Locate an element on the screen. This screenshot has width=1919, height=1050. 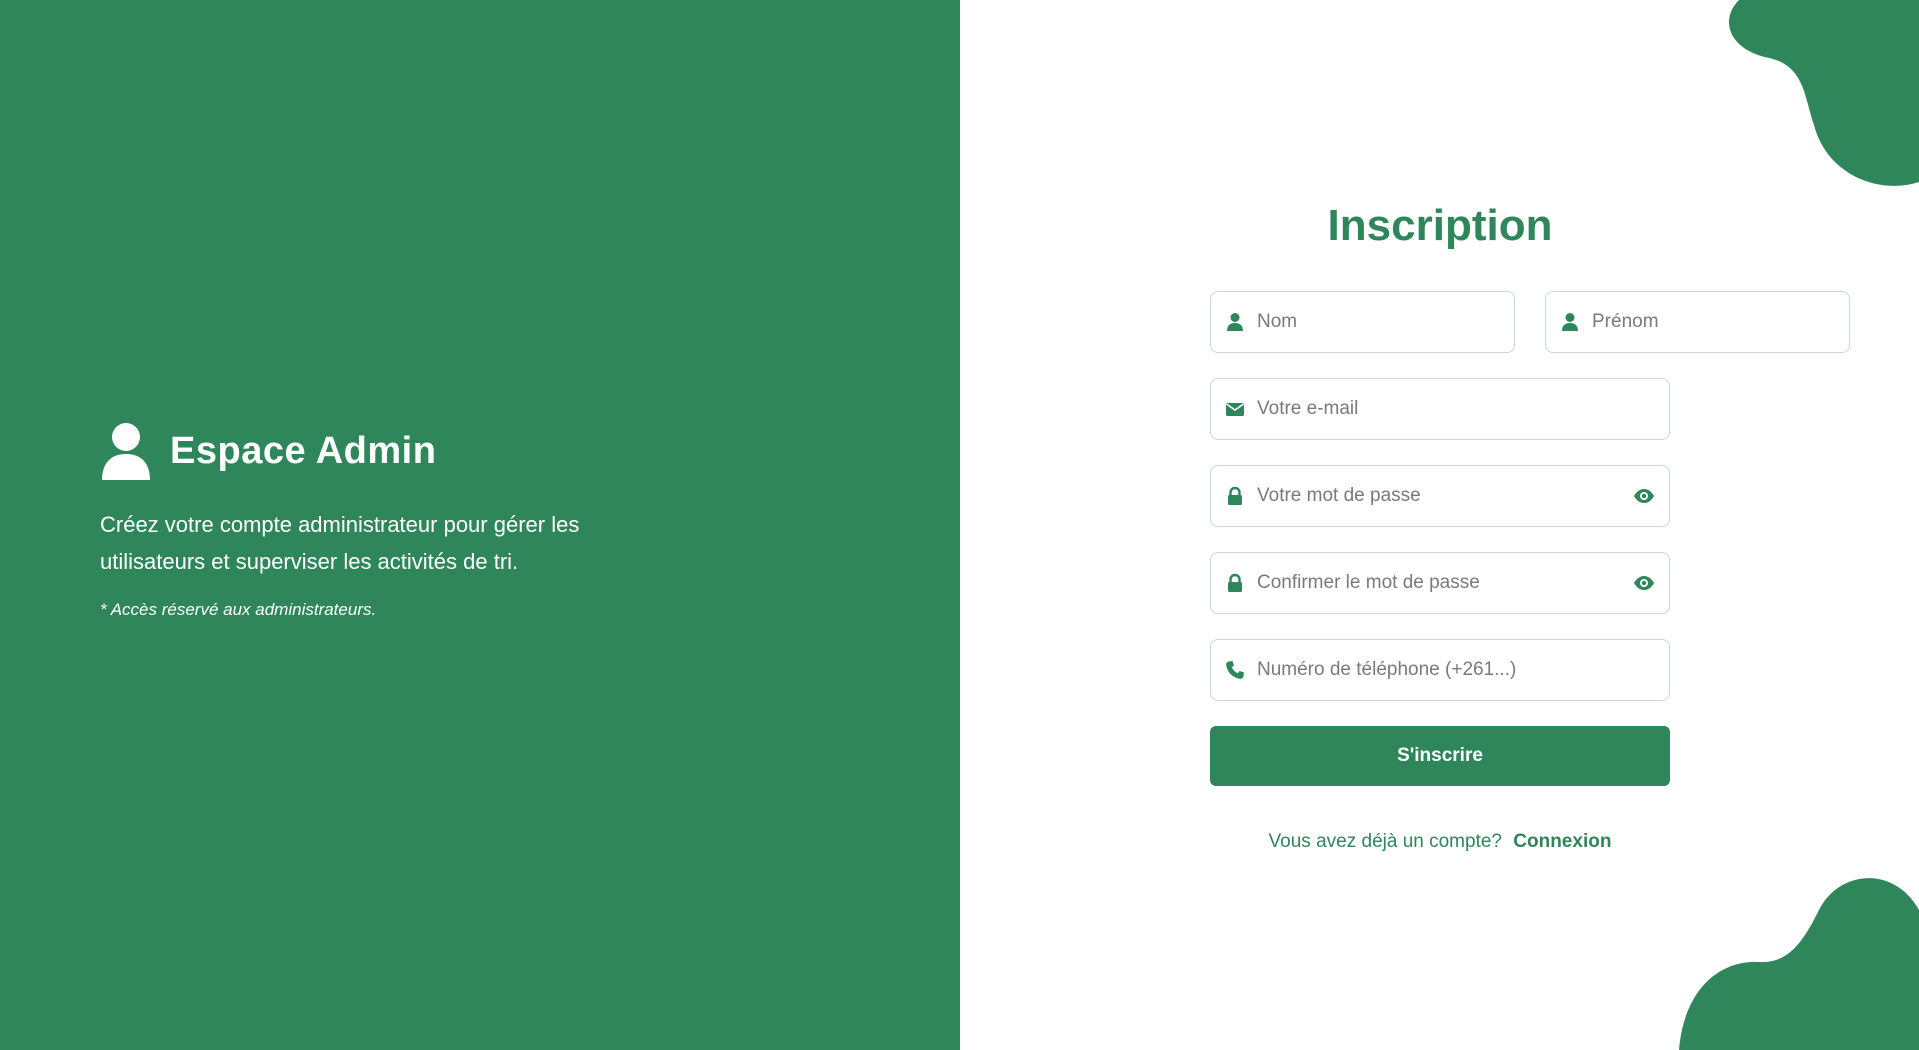
form-title: Inscription is located at coordinates (1440, 225).